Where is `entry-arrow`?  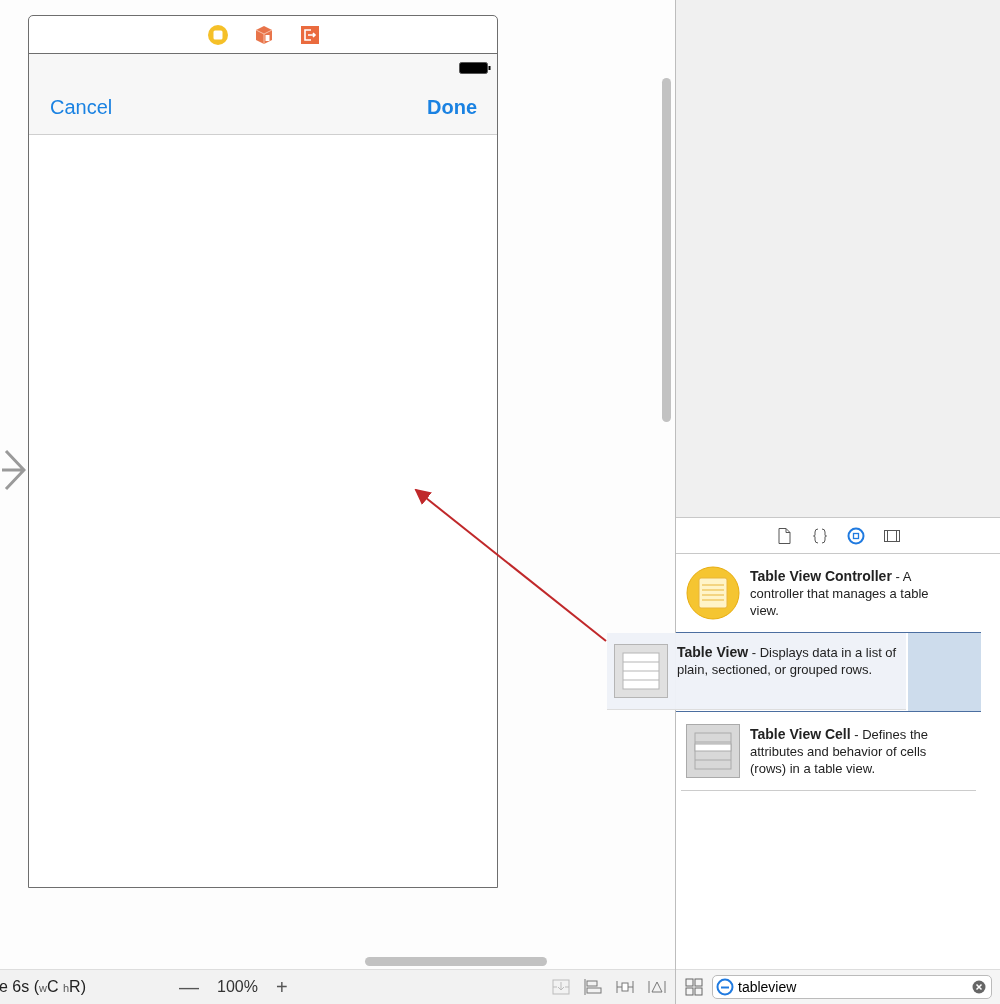 entry-arrow is located at coordinates (13, 470).